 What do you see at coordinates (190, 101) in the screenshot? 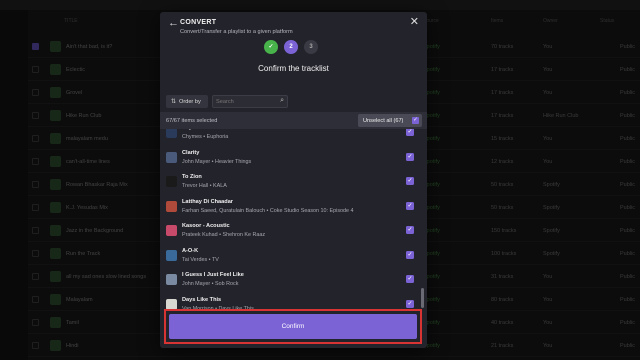
I see `order-by-label: Order by` at bounding box center [190, 101].